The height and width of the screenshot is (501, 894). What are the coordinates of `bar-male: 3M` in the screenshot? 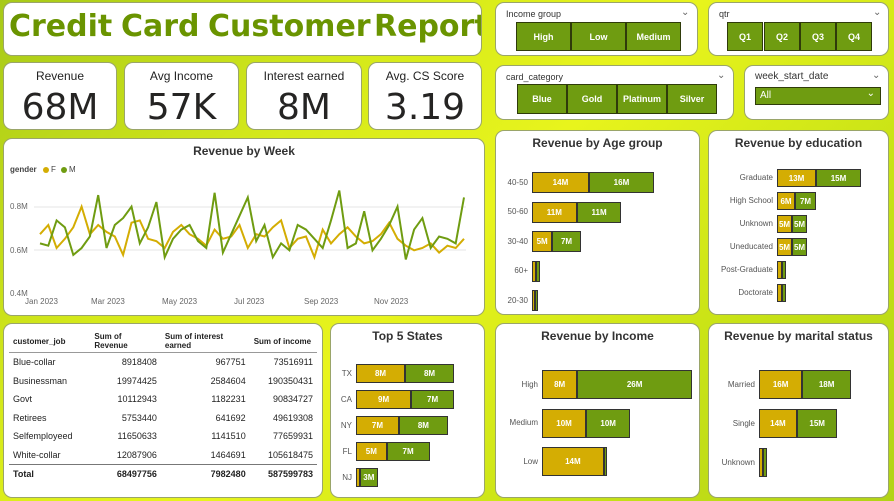 It's located at (369, 477).